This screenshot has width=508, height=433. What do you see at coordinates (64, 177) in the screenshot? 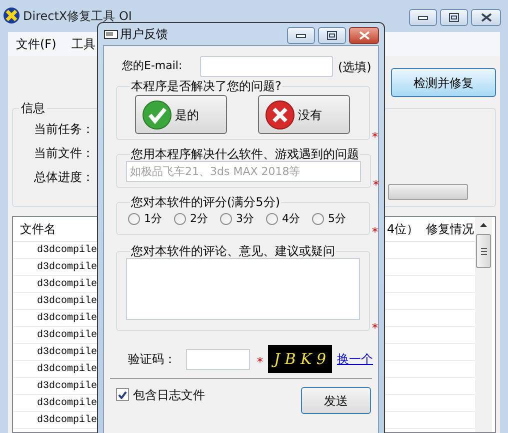
I see `info-label: 总体进度：` at bounding box center [64, 177].